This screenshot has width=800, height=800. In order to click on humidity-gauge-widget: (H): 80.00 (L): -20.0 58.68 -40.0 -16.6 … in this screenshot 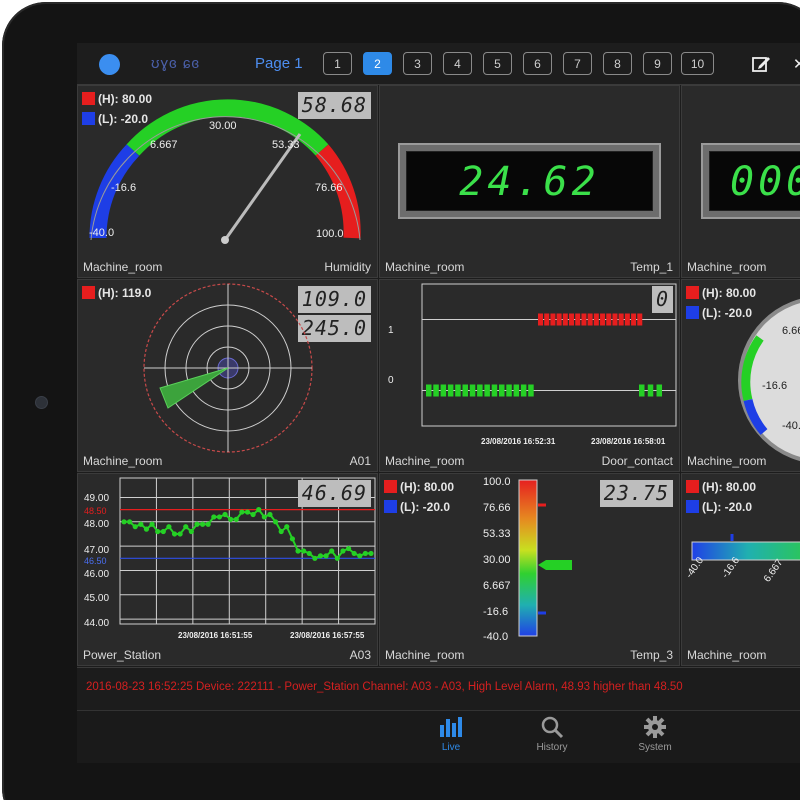, I will do `click(227, 181)`.